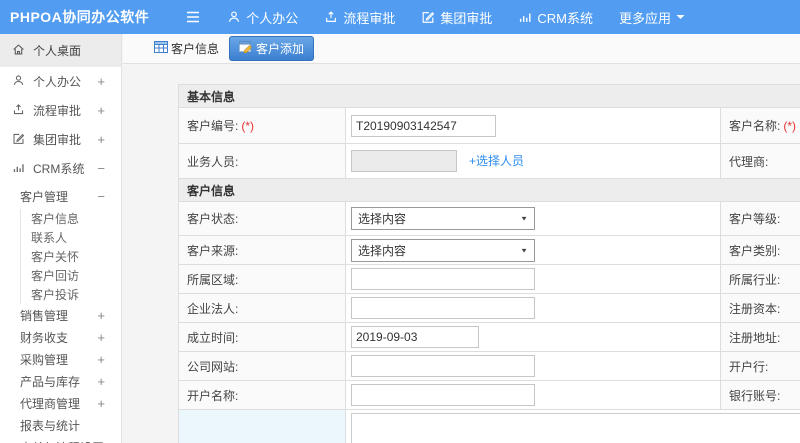  What do you see at coordinates (60, 337) in the screenshot?
I see `sidebar-item-finance: 财务收支 +` at bounding box center [60, 337].